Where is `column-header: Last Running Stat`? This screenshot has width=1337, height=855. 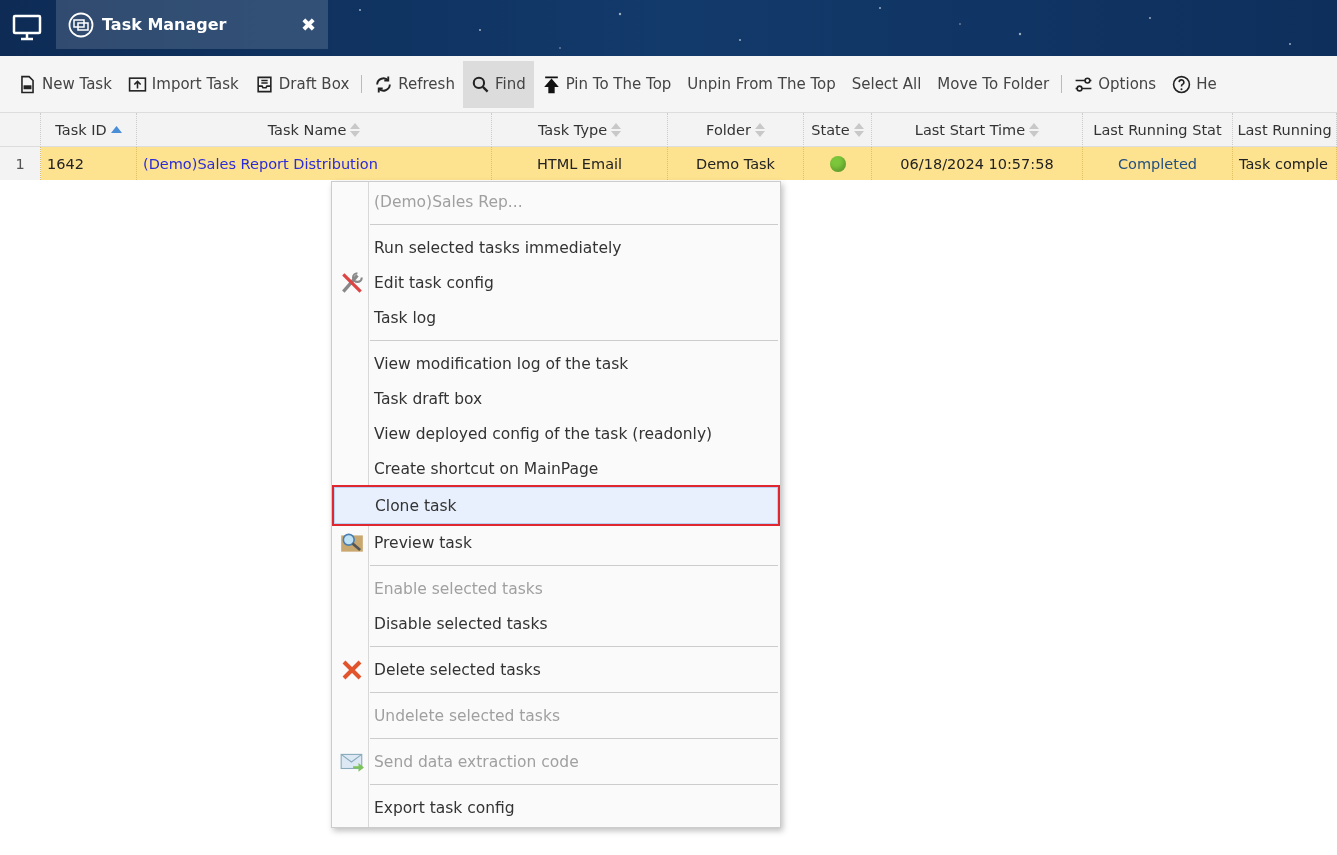 column-header: Last Running Stat is located at coordinates (1158, 130).